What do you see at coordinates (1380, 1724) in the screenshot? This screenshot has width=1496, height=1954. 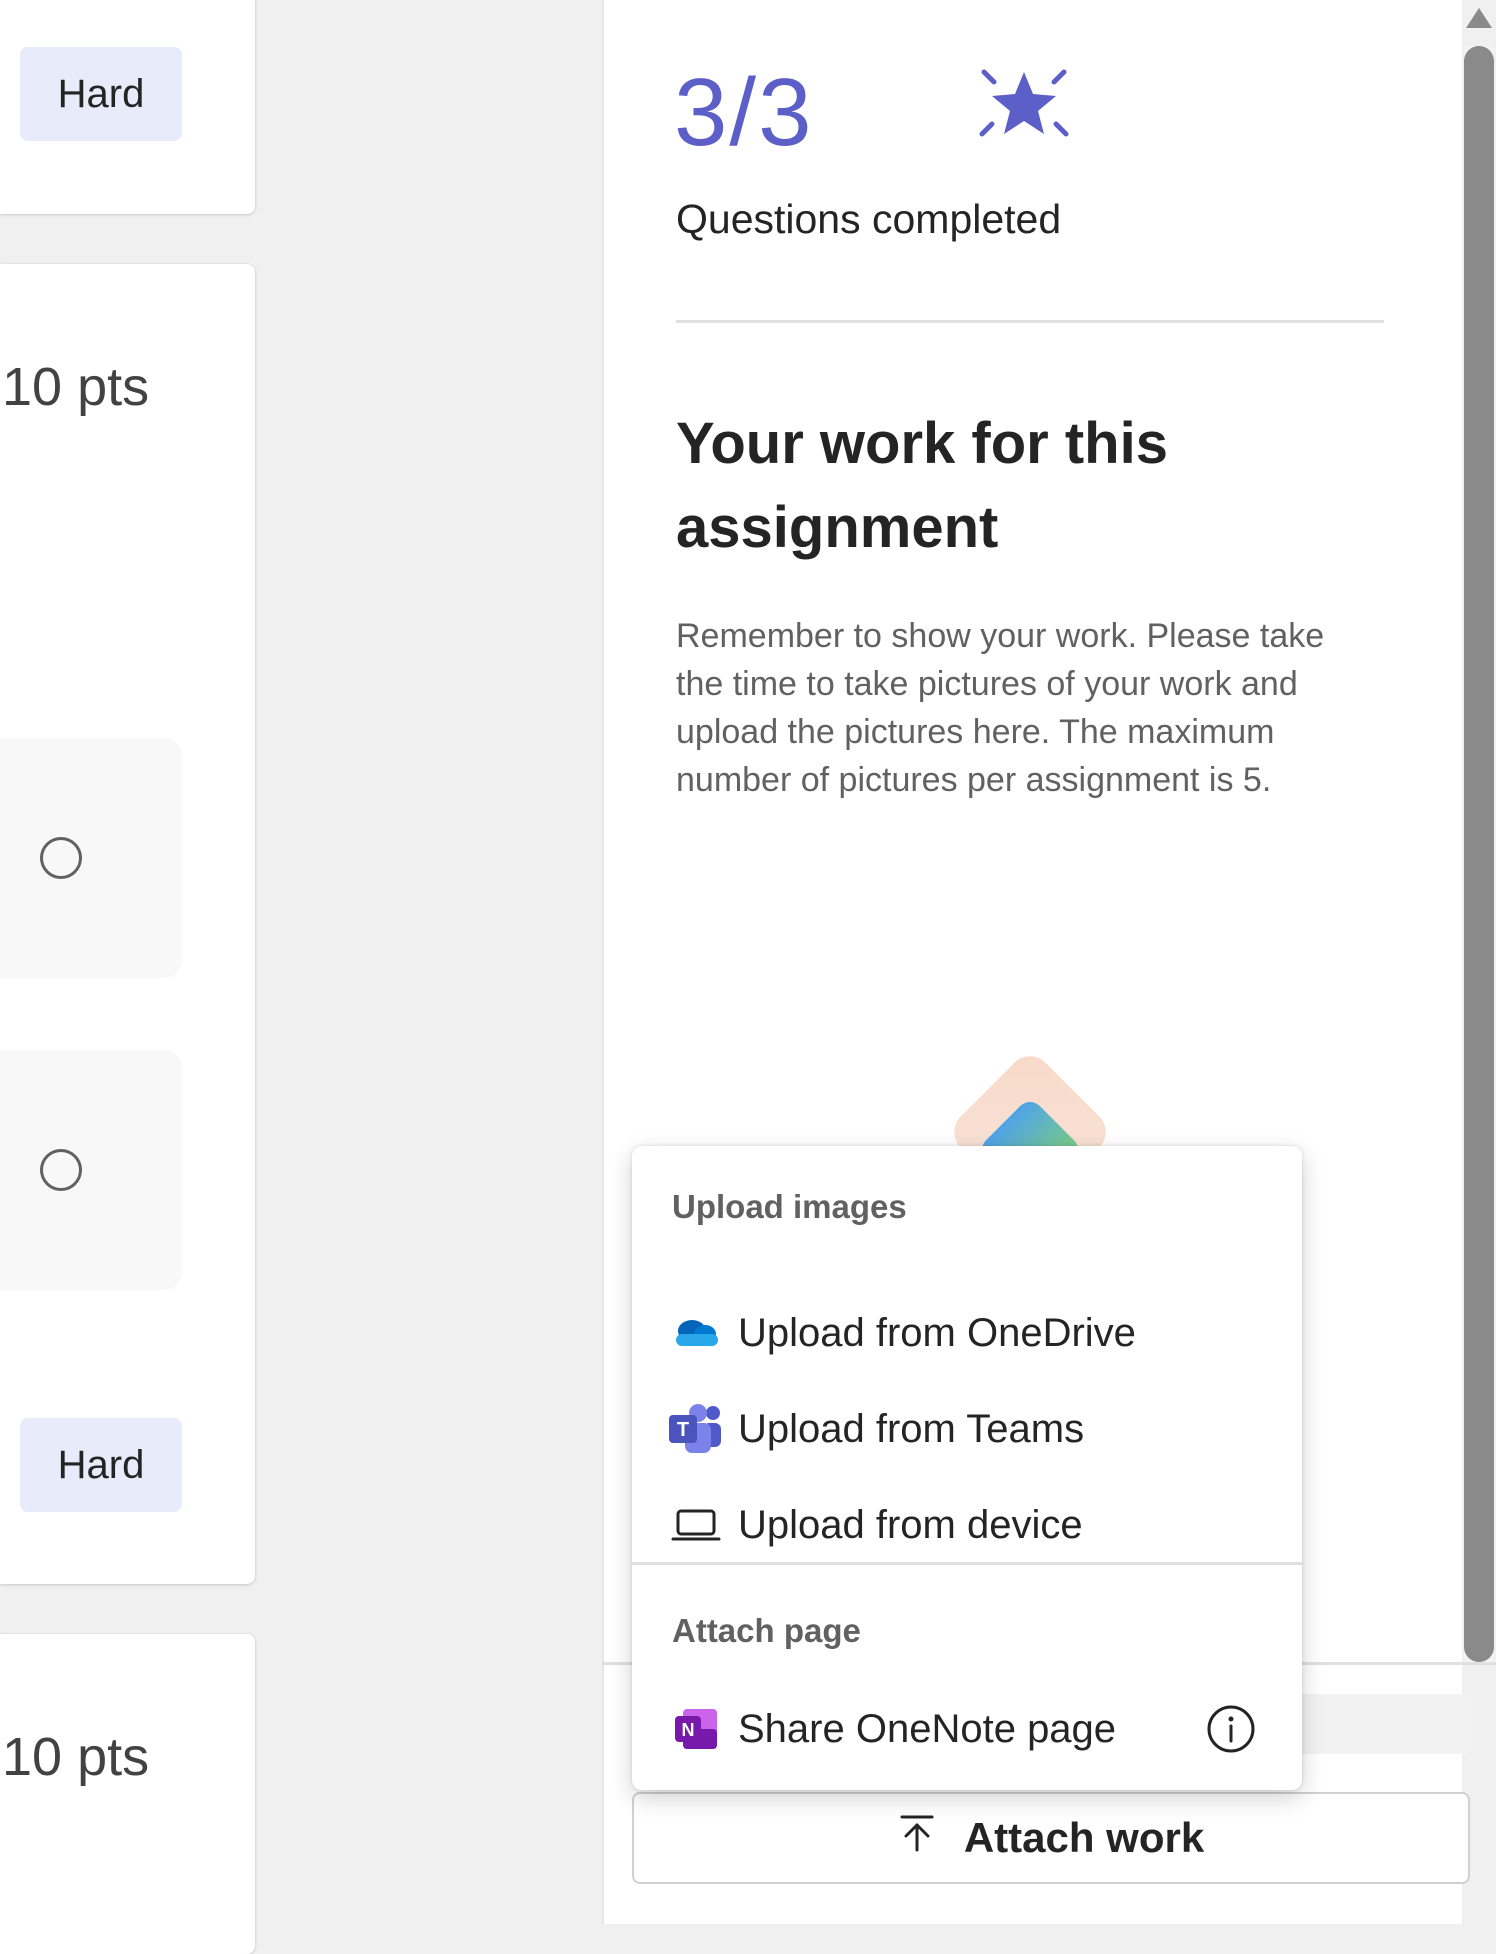 I see `footer-placeholder-bar` at bounding box center [1380, 1724].